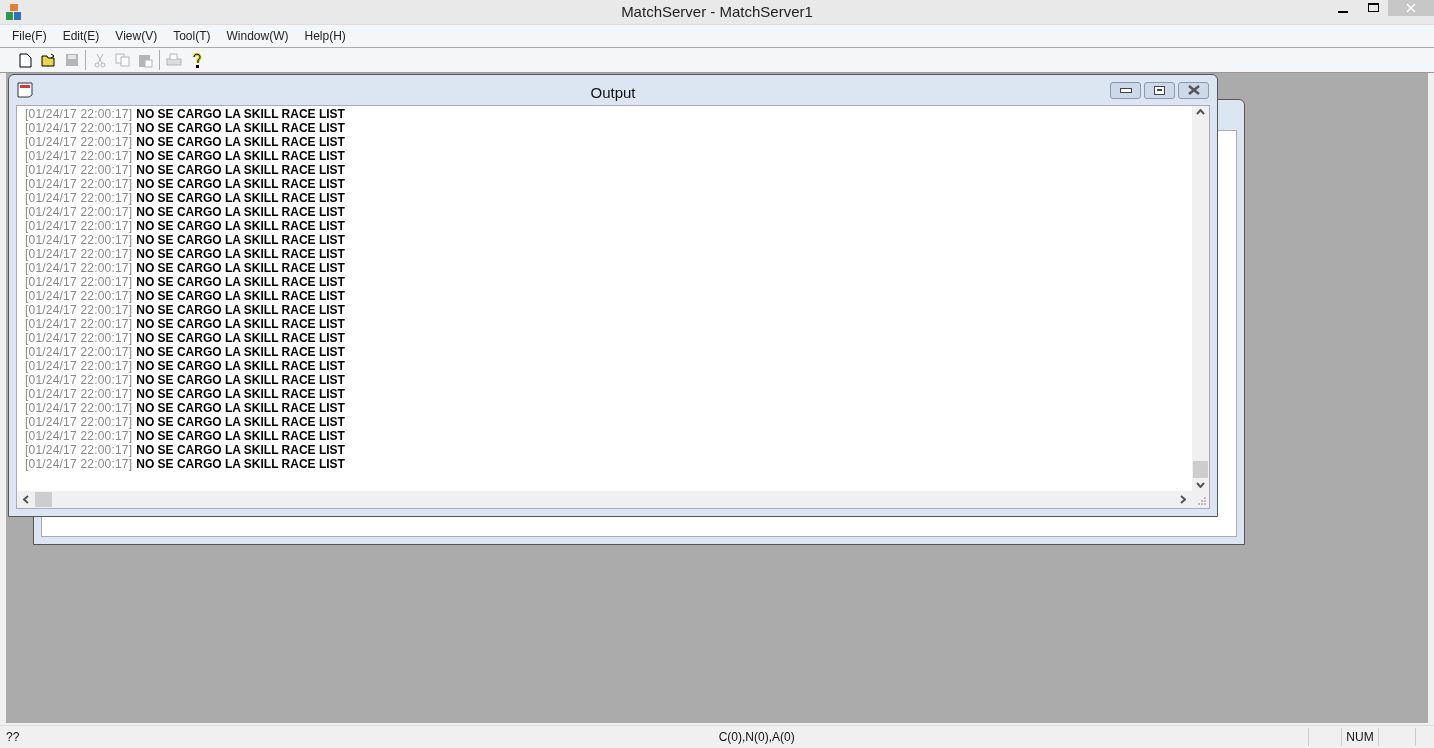  I want to click on status-message: ??, so click(12, 737).